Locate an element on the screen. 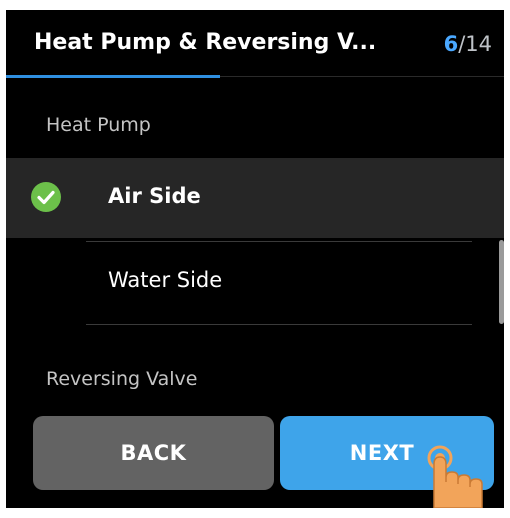  step-total: /14 is located at coordinates (475, 44).